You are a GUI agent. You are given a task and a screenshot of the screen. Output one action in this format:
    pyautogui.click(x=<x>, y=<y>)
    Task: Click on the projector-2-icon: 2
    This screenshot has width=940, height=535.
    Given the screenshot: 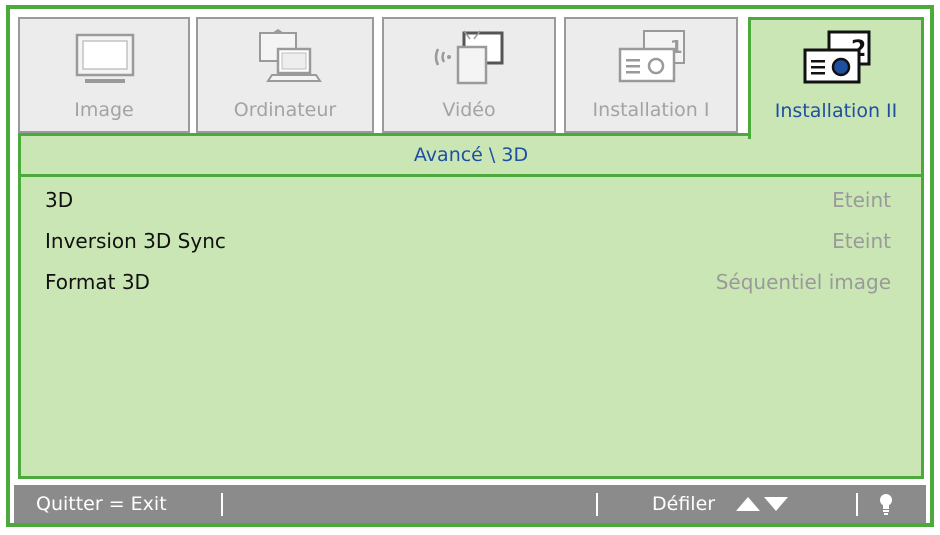 What is the action you would take?
    pyautogui.click(x=837, y=57)
    